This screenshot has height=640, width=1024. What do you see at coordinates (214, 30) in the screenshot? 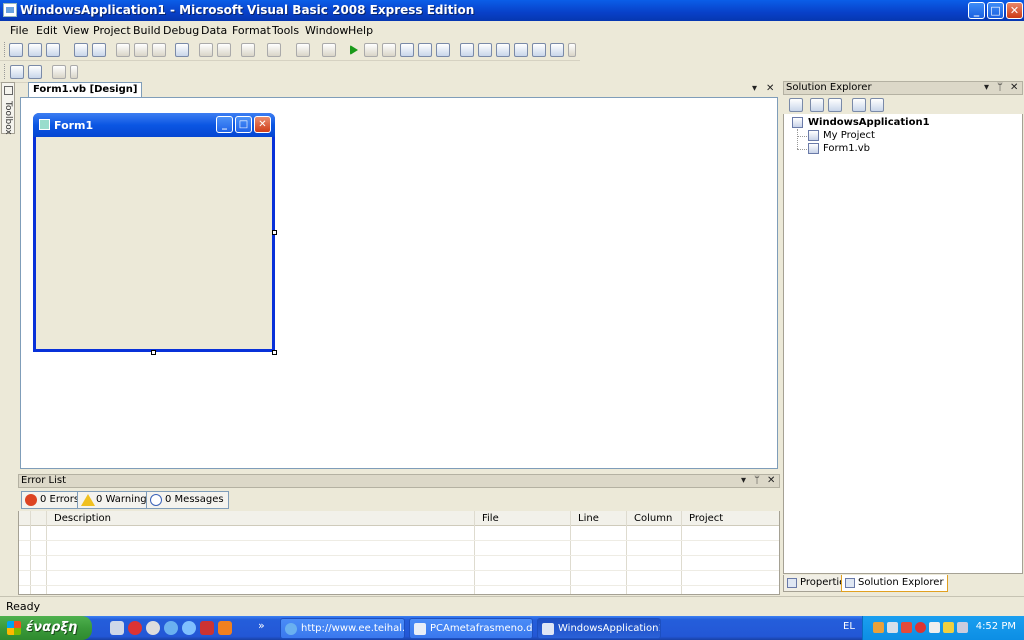
I see `menu-data: Data` at bounding box center [214, 30].